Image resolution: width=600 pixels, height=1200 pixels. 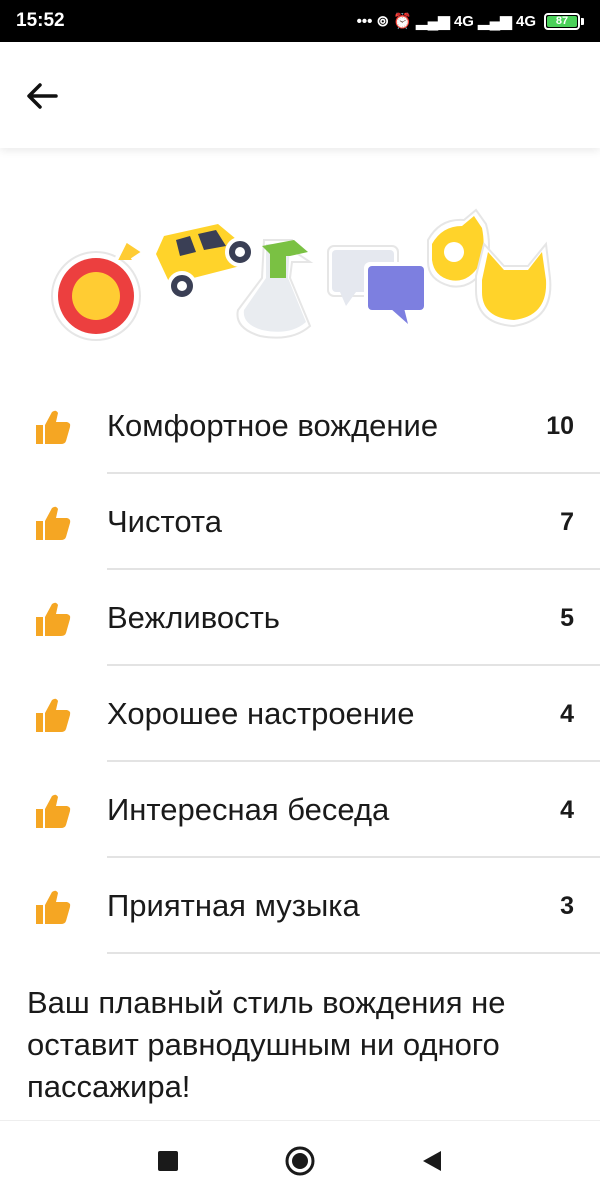 I want to click on status-indicators: ••• ⊚ ⏰ ▂▄▆ 4G ▂▄▆ 4G 87, so click(x=470, y=21).